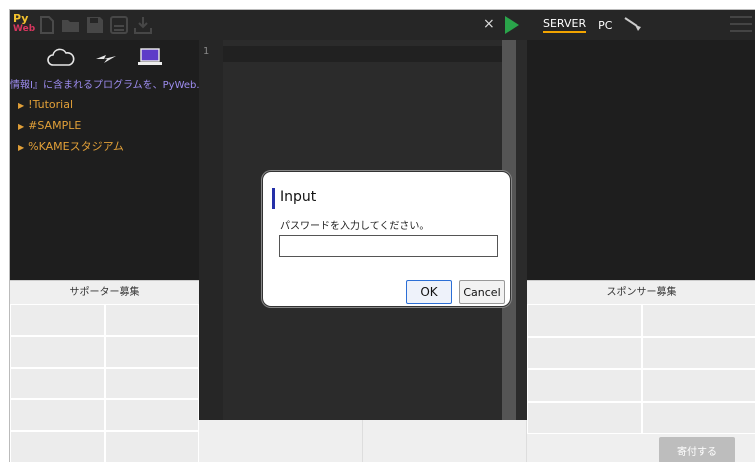 The height and width of the screenshot is (462, 755). I want to click on logo-bottom-text: Web, so click(24, 29).